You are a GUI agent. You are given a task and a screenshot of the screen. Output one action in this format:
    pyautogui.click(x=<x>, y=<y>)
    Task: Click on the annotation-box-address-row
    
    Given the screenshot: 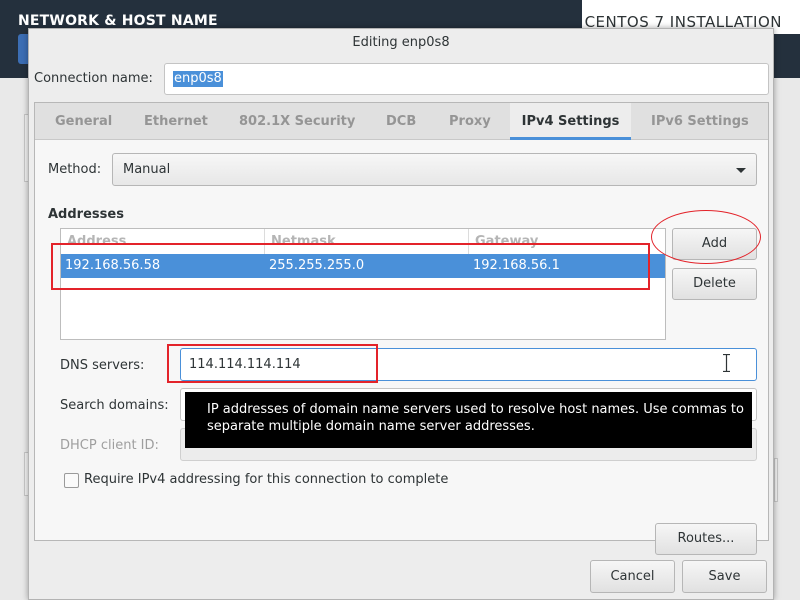 What is the action you would take?
    pyautogui.click(x=350, y=266)
    